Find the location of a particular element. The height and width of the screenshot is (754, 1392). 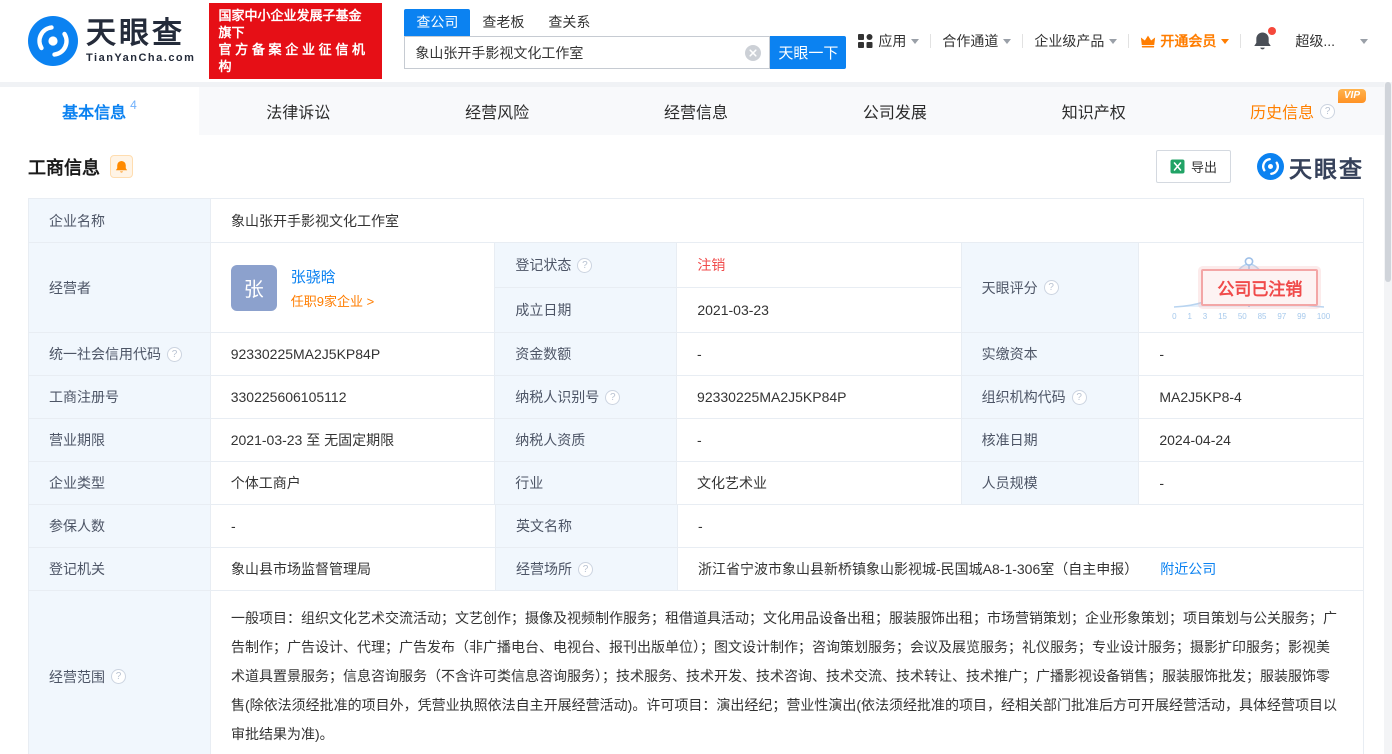

taxpayer-id-label: 纳税人识别号 ? is located at coordinates (586, 397).